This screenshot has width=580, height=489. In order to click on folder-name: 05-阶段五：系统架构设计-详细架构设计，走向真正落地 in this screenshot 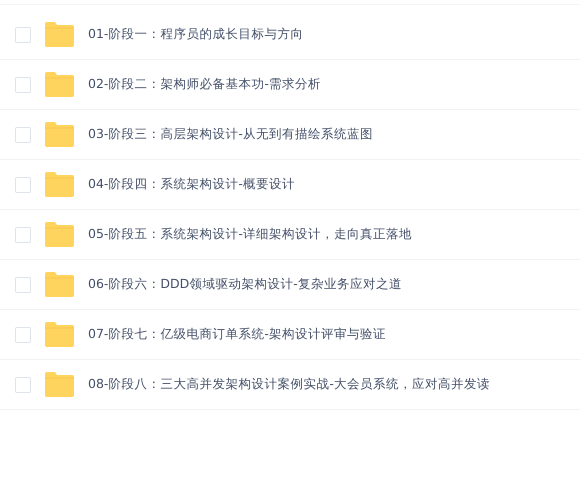, I will do `click(250, 234)`.